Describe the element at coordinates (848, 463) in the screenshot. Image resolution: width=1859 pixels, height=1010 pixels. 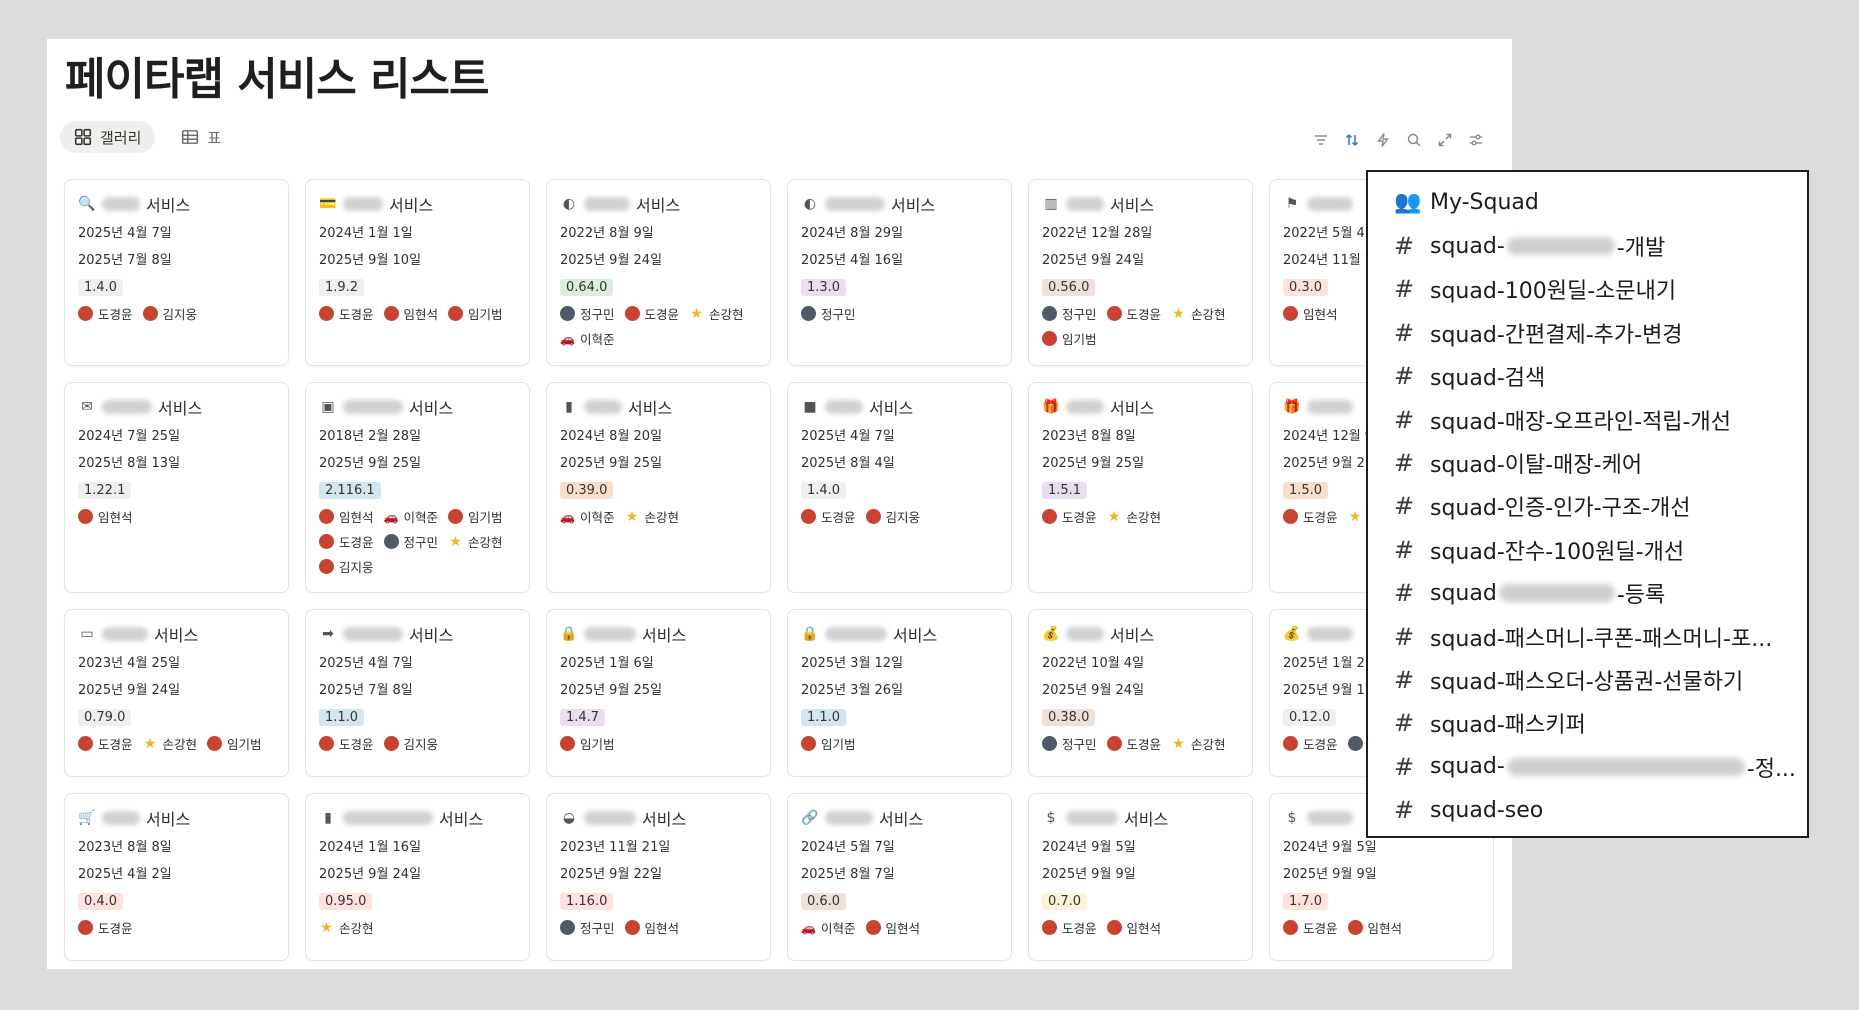
I see `end-date: 2025년 8월 4일` at that location.